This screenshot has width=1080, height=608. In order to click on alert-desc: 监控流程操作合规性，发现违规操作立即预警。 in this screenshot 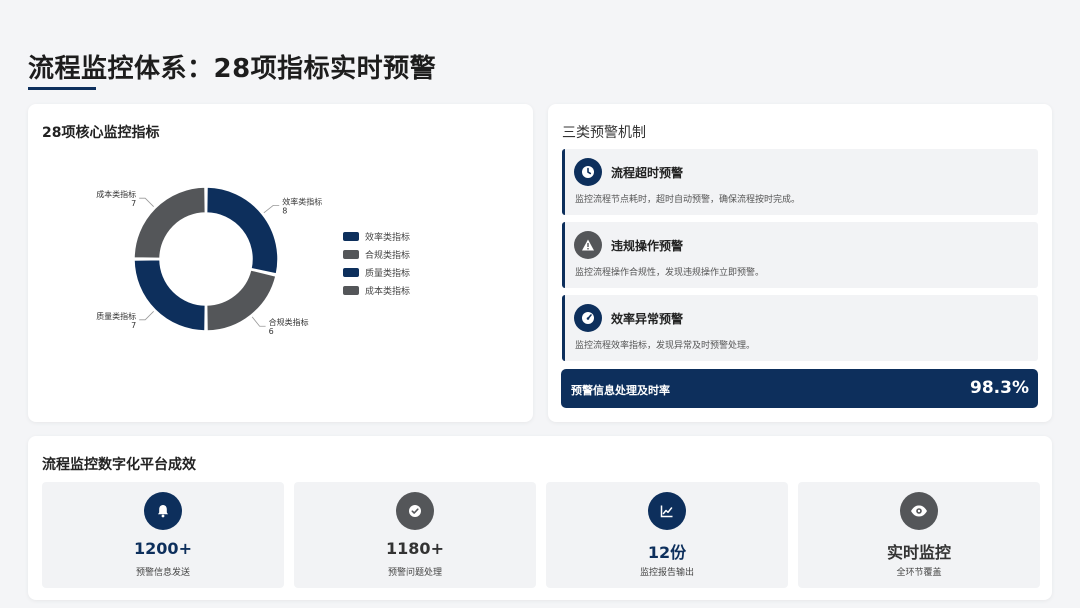, I will do `click(670, 273)`.